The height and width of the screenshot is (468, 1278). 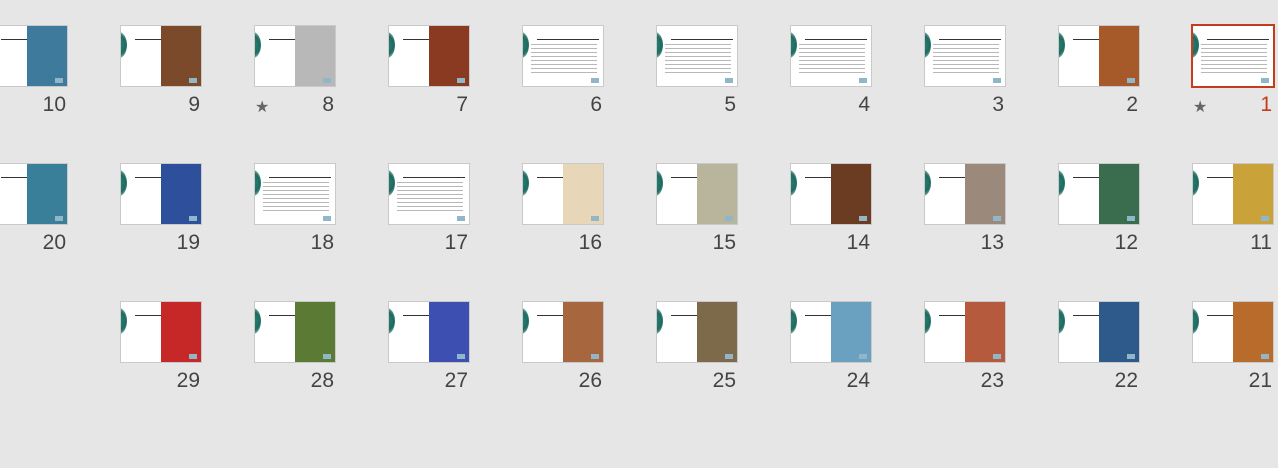 What do you see at coordinates (456, 380) in the screenshot?
I see `slide-number: 27` at bounding box center [456, 380].